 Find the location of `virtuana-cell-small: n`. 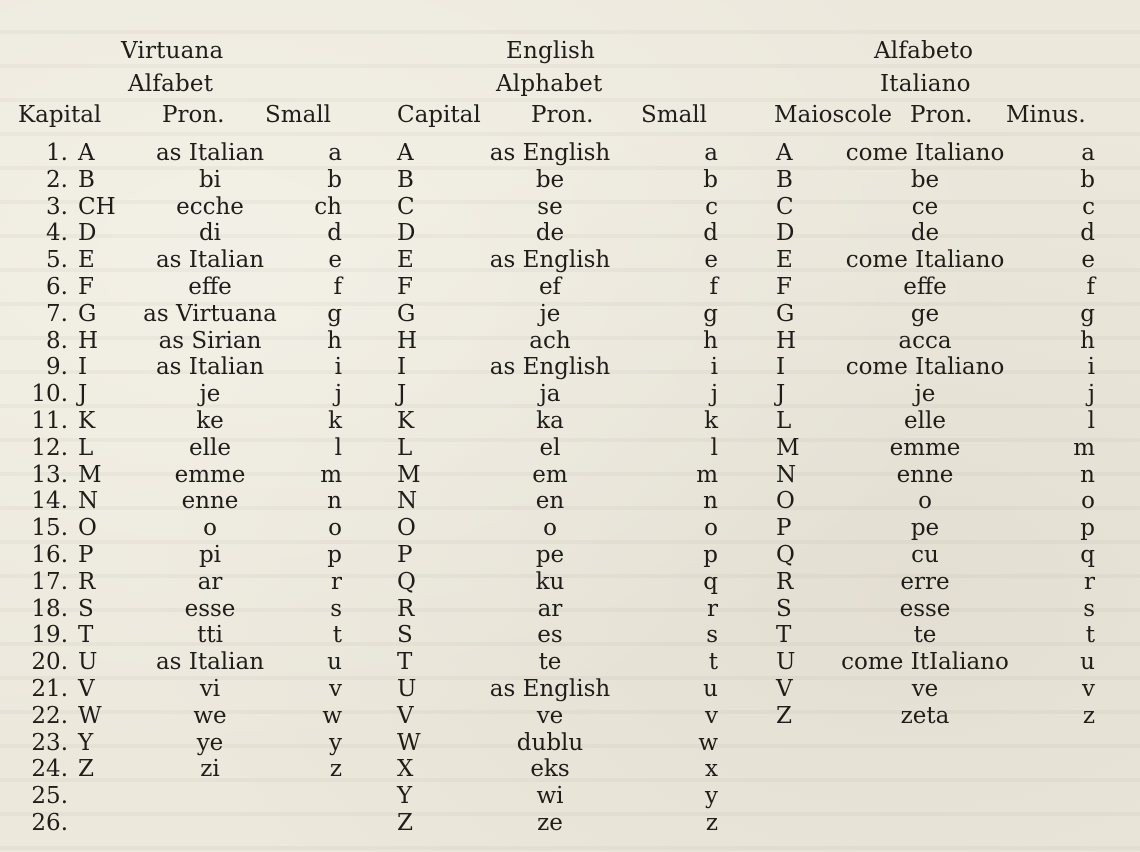

virtuana-cell-small: n is located at coordinates (334, 501).